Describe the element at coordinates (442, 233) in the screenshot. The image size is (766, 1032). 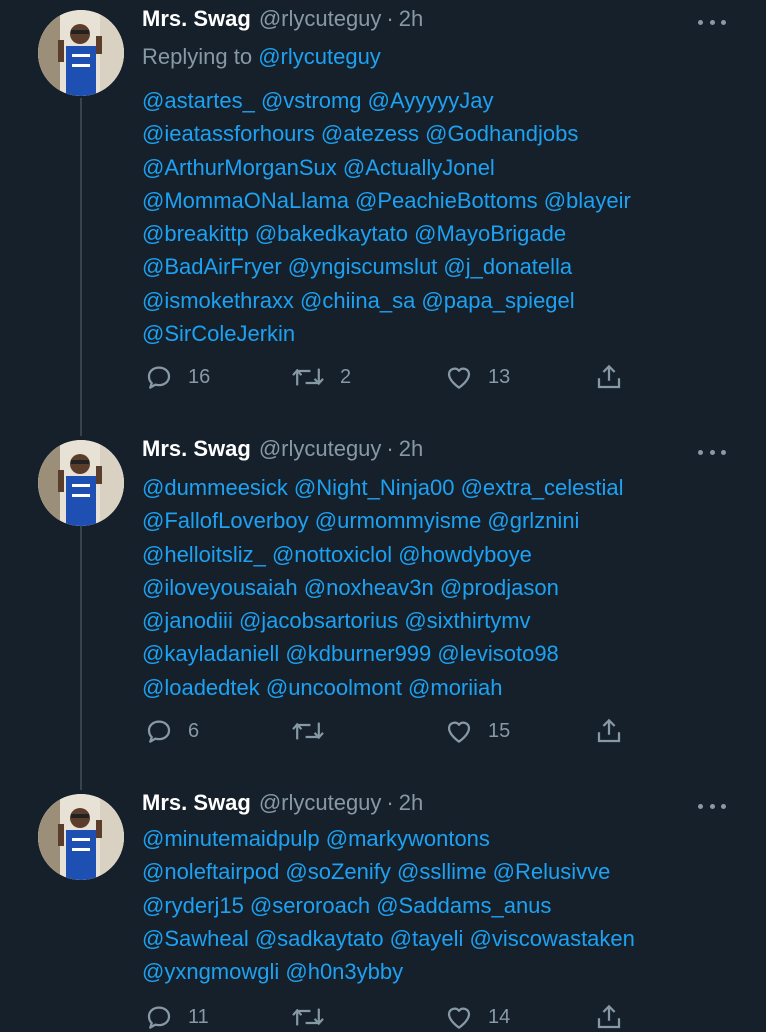
I see `mention-line: @breakittp @bakedkaytato @MayoBrigade` at that location.